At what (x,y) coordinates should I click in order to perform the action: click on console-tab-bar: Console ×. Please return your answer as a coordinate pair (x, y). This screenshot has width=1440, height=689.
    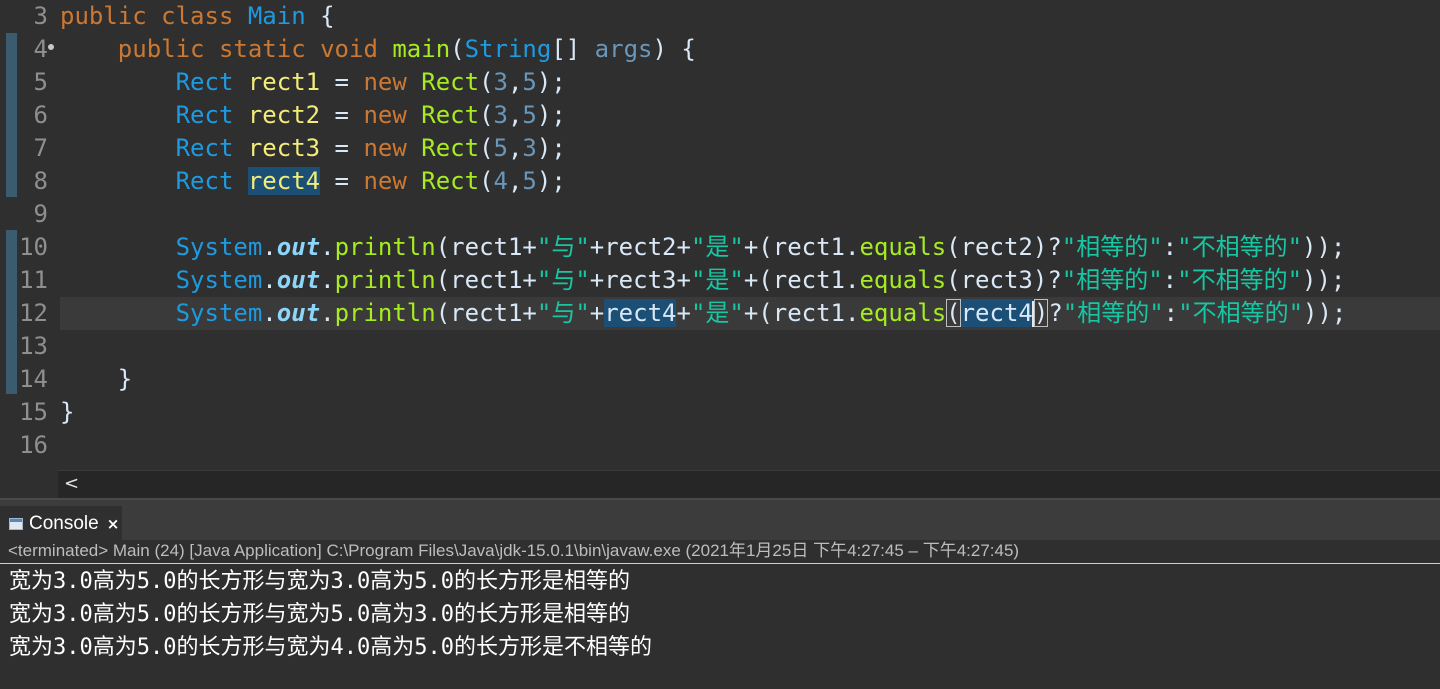
    Looking at the image, I should click on (720, 520).